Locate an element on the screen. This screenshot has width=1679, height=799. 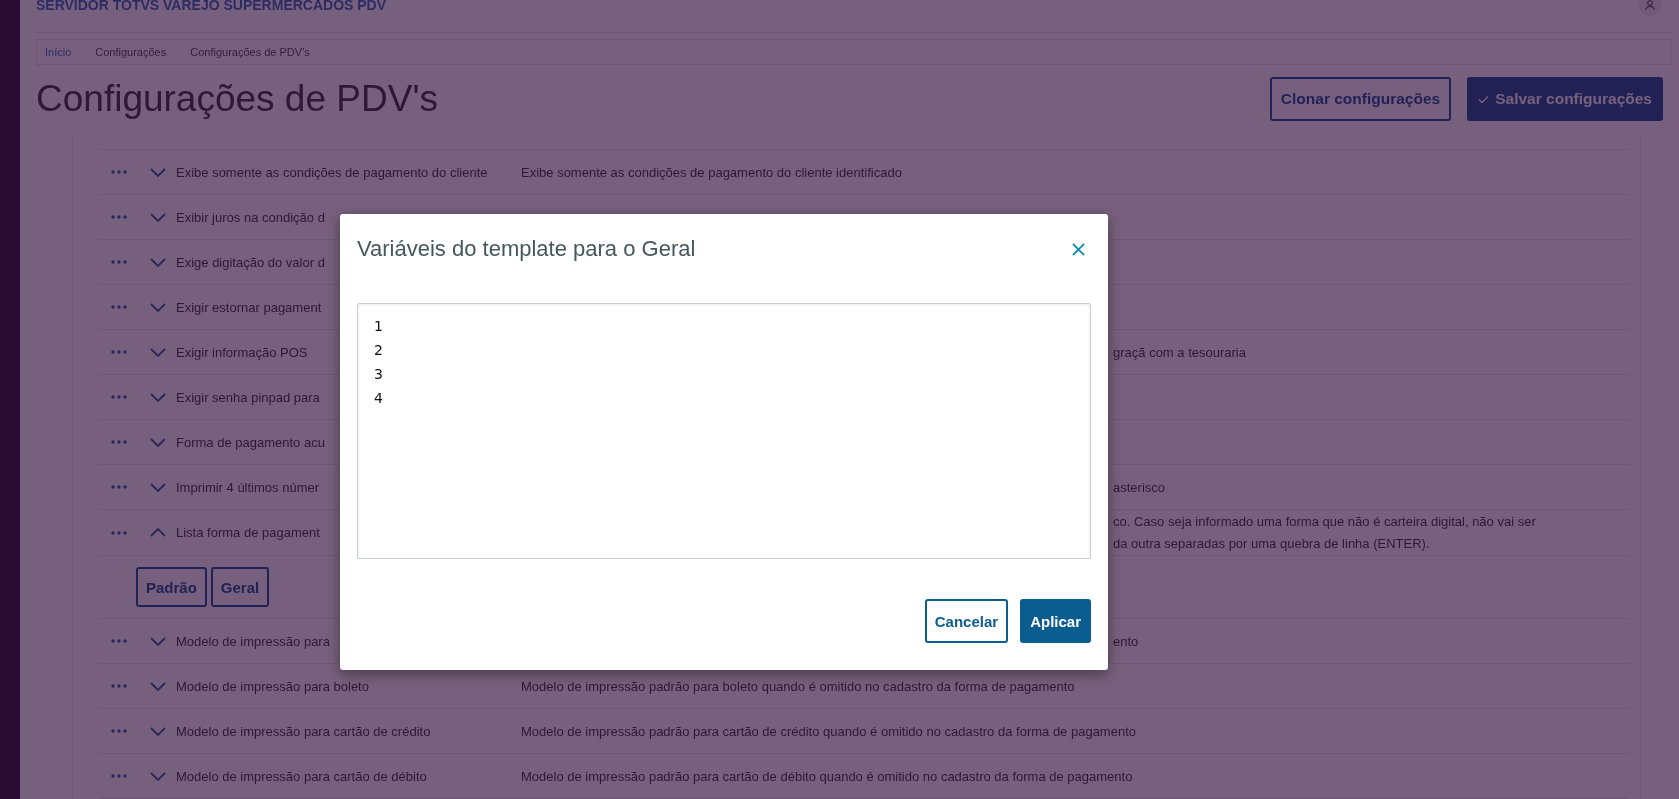
setting-name: Modelo de impressão para cartão de crédito is located at coordinates (303, 731).